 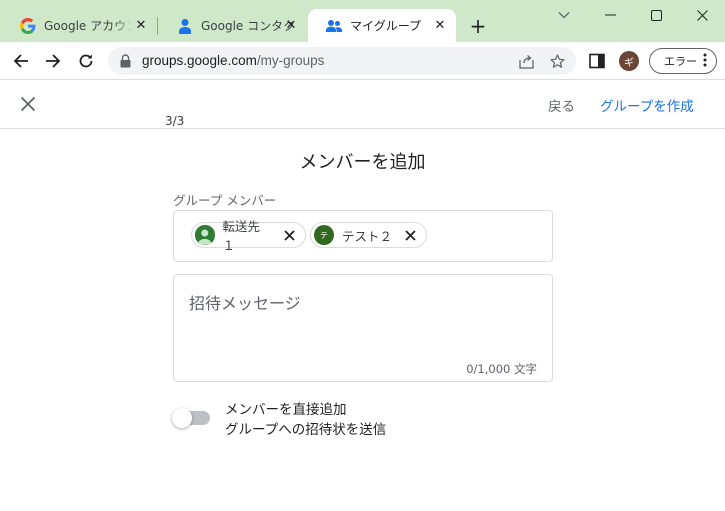 What do you see at coordinates (656, 15) in the screenshot?
I see `maximize-icon` at bounding box center [656, 15].